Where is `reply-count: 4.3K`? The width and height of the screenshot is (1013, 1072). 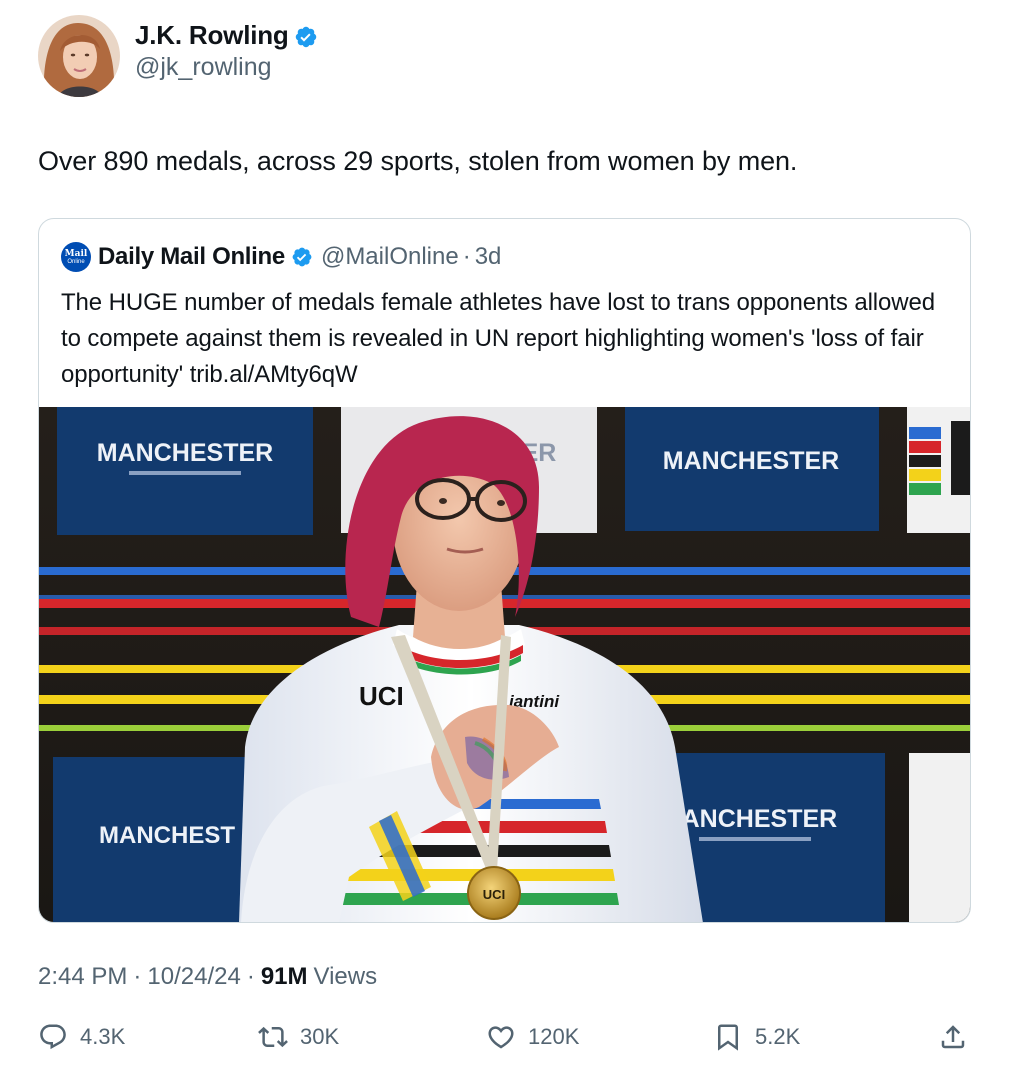 reply-count: 4.3K is located at coordinates (103, 1036).